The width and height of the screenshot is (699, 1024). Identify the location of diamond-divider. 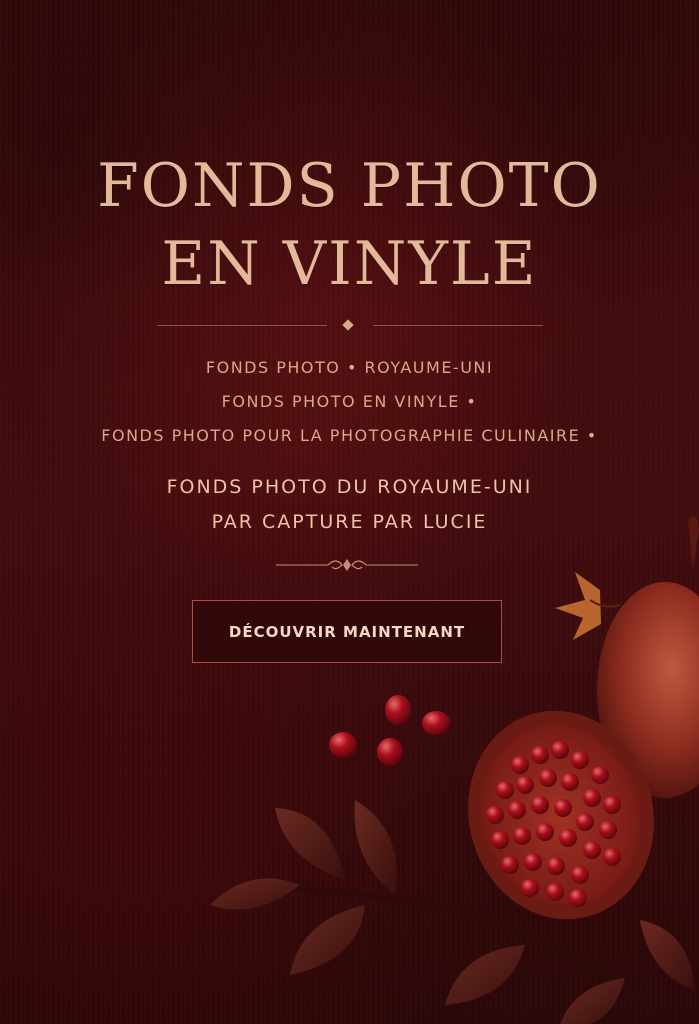
(350, 325).